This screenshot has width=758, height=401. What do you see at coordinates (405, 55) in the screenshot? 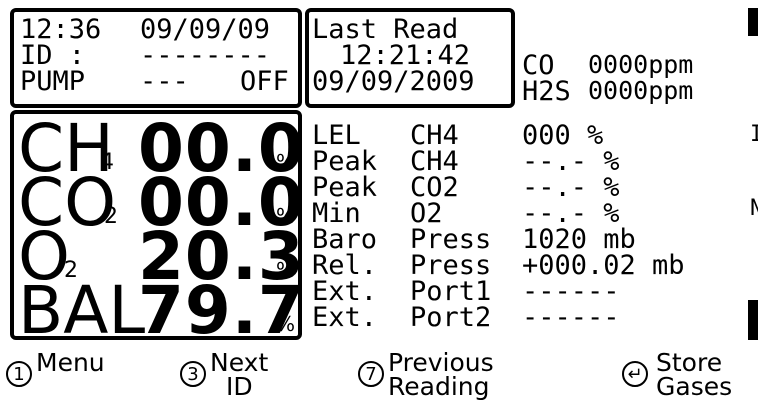
I see `last-read-time: 12:21:42` at bounding box center [405, 55].